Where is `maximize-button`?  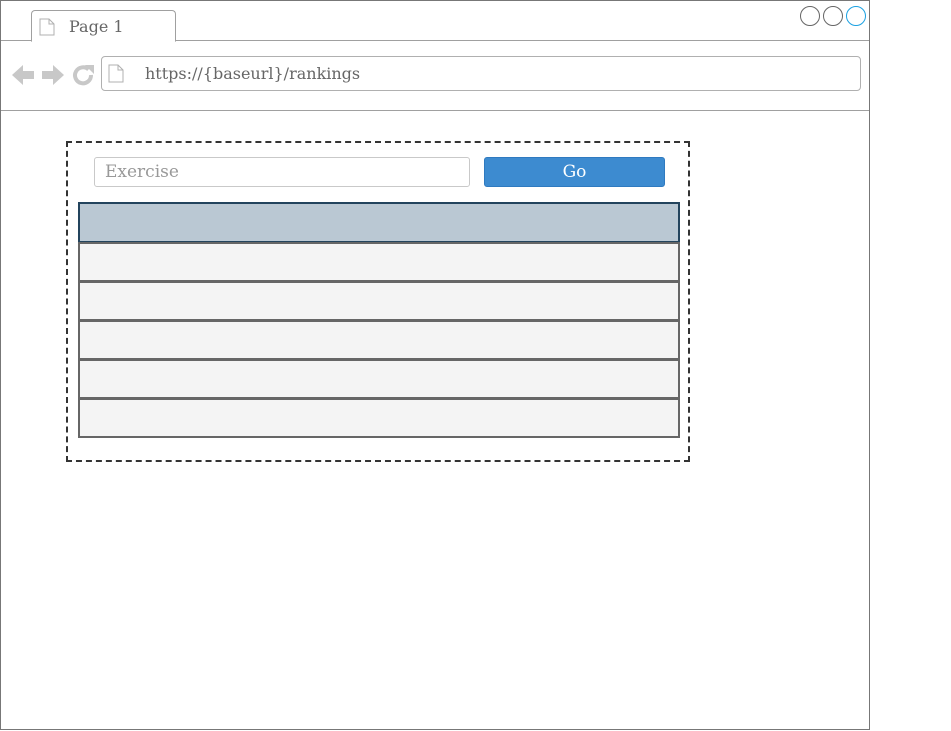 maximize-button is located at coordinates (833, 16).